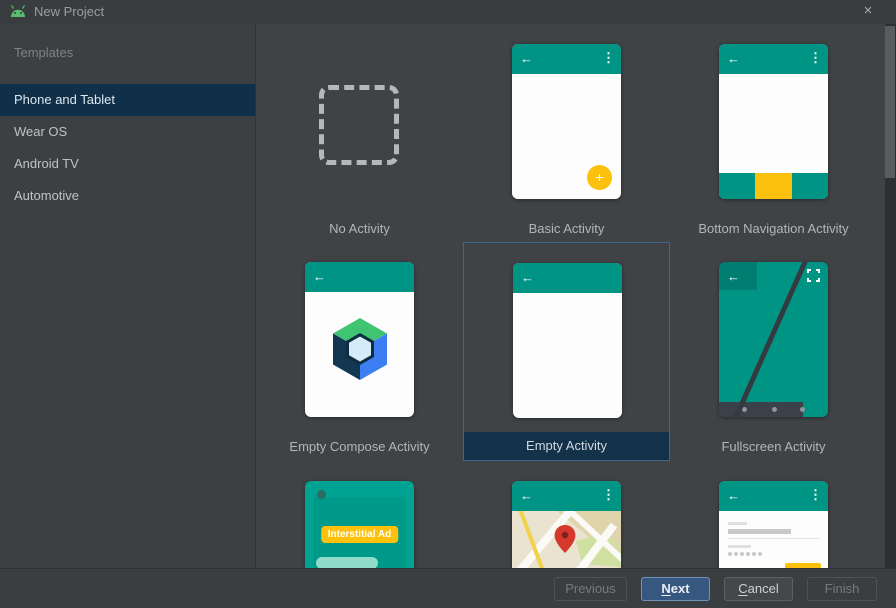 This screenshot has height=608, width=896. Describe the element at coordinates (359, 534) in the screenshot. I see `interstitial-ad-badge: Interstitial Ad` at that location.